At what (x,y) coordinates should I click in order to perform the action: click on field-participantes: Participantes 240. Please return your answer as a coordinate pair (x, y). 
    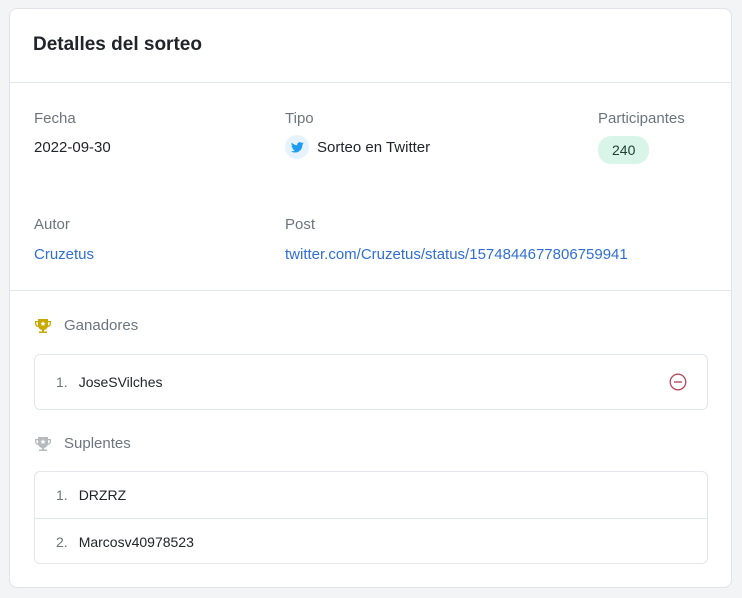
    Looking at the image, I should click on (641, 137).